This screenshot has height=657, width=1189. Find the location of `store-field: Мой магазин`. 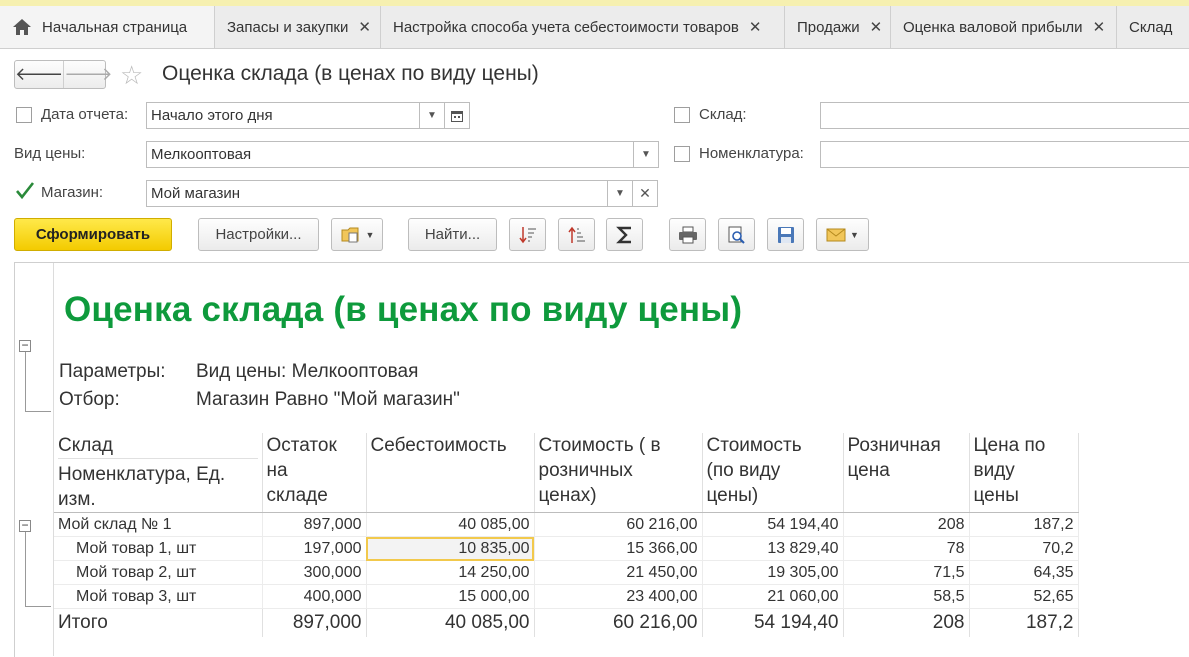

store-field: Мой магазин is located at coordinates (377, 193).